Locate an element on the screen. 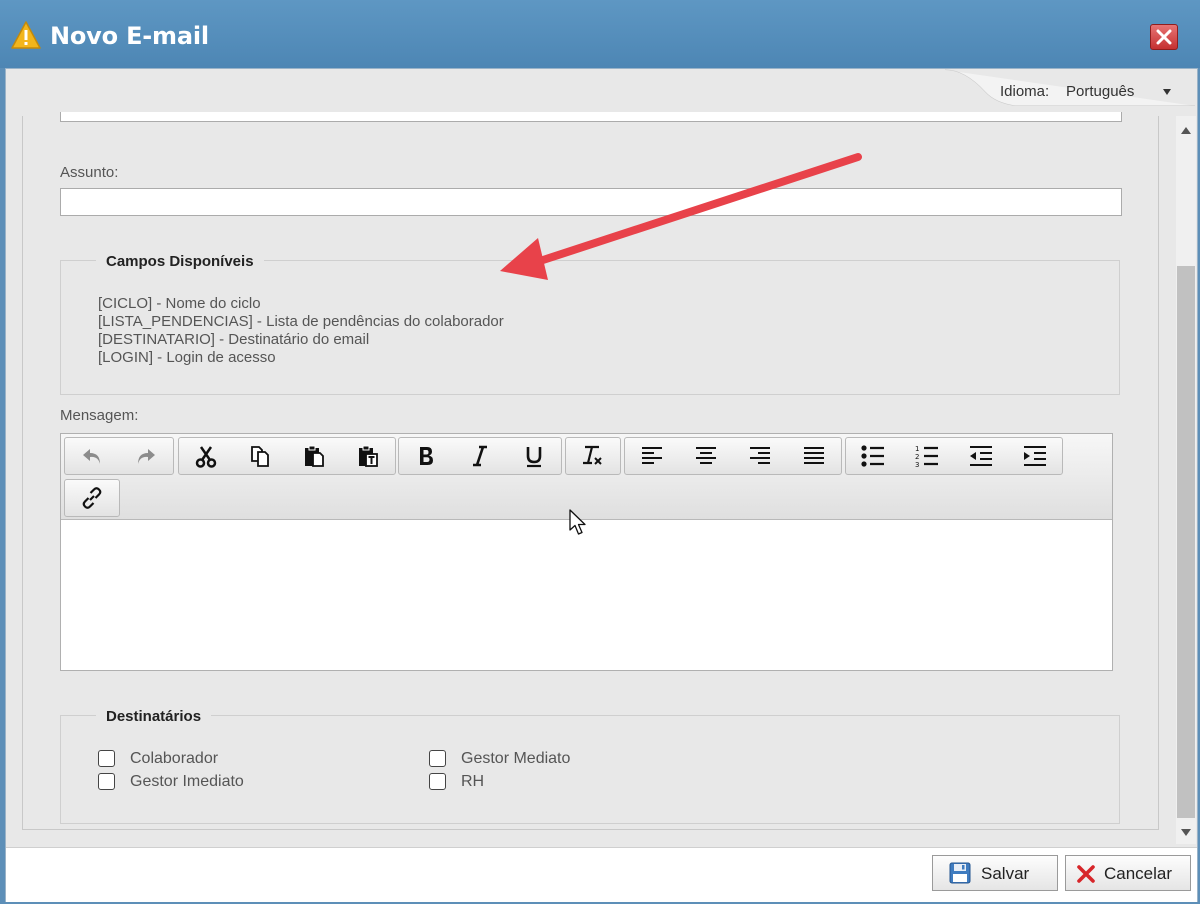 The image size is (1200, 904). align-left-icon is located at coordinates (652, 455).